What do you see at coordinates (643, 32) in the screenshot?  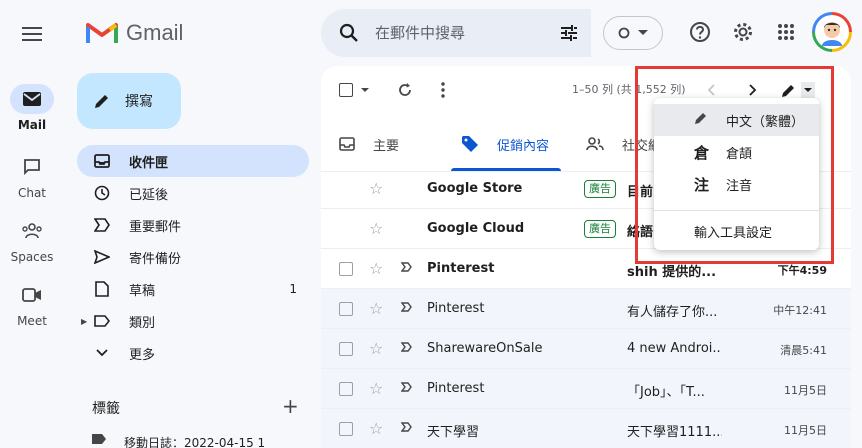 I see `dropdown-arrow-icon` at bounding box center [643, 32].